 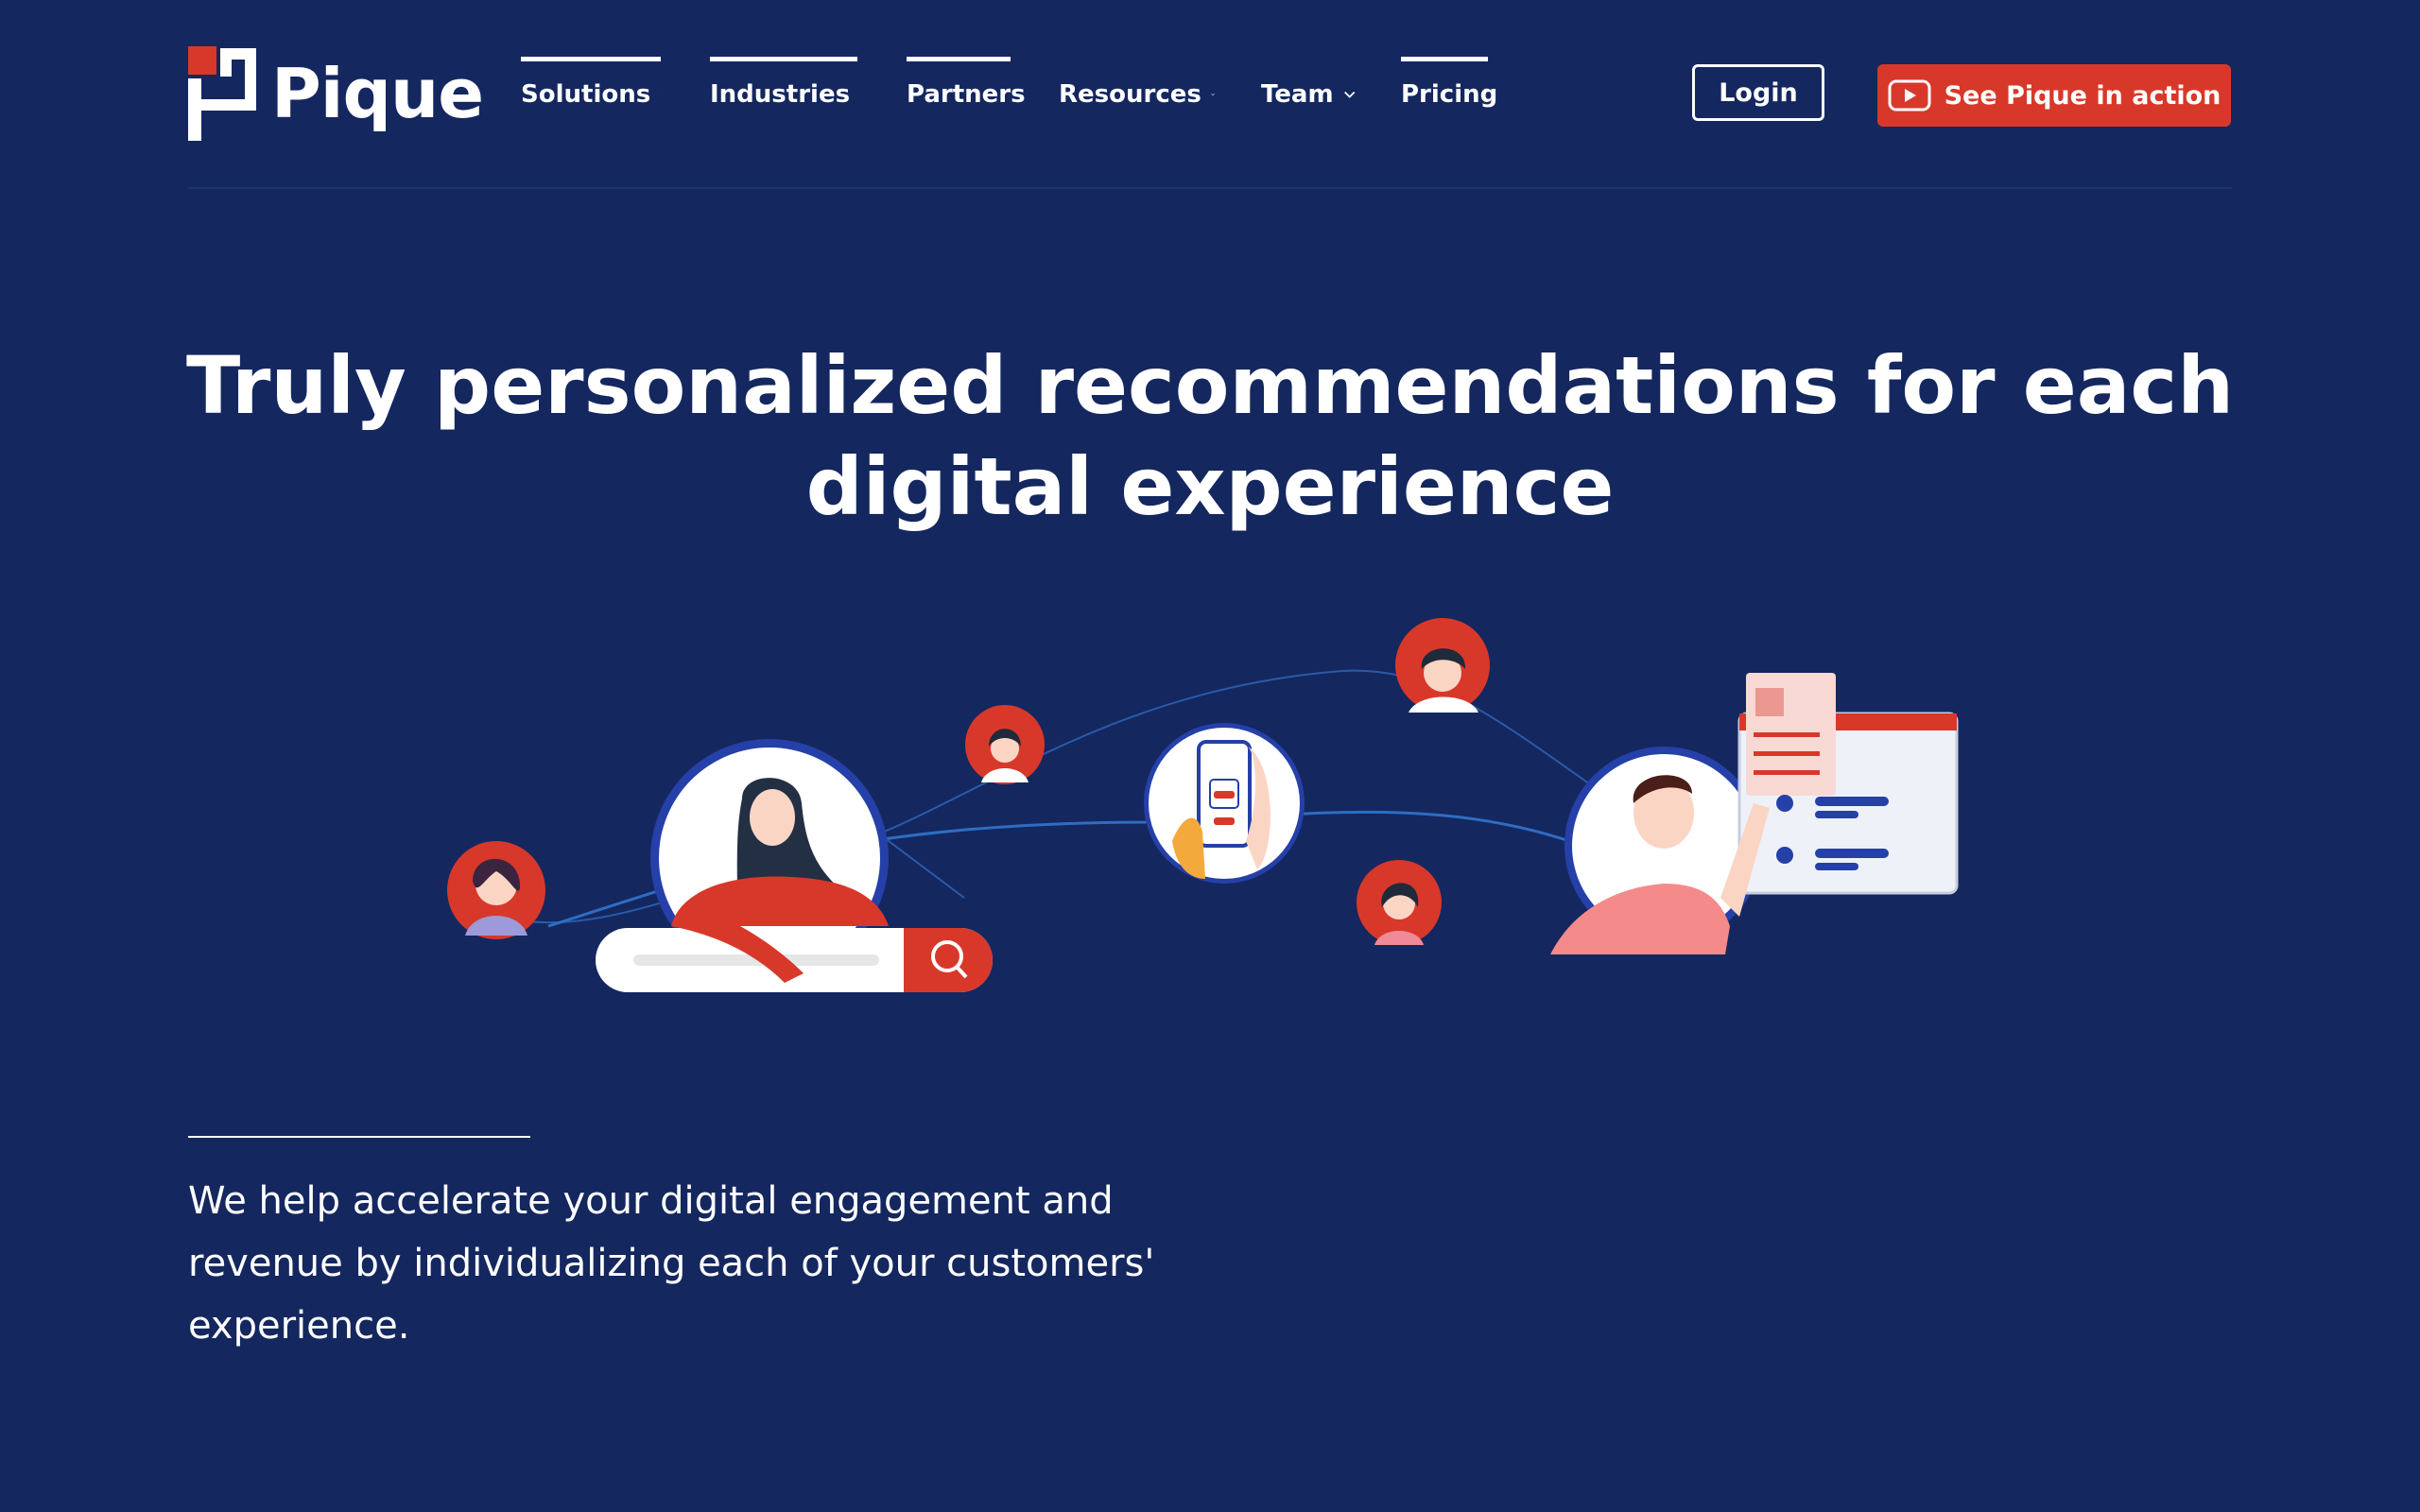 I want to click on logo-mark-icon, so click(x=224, y=93).